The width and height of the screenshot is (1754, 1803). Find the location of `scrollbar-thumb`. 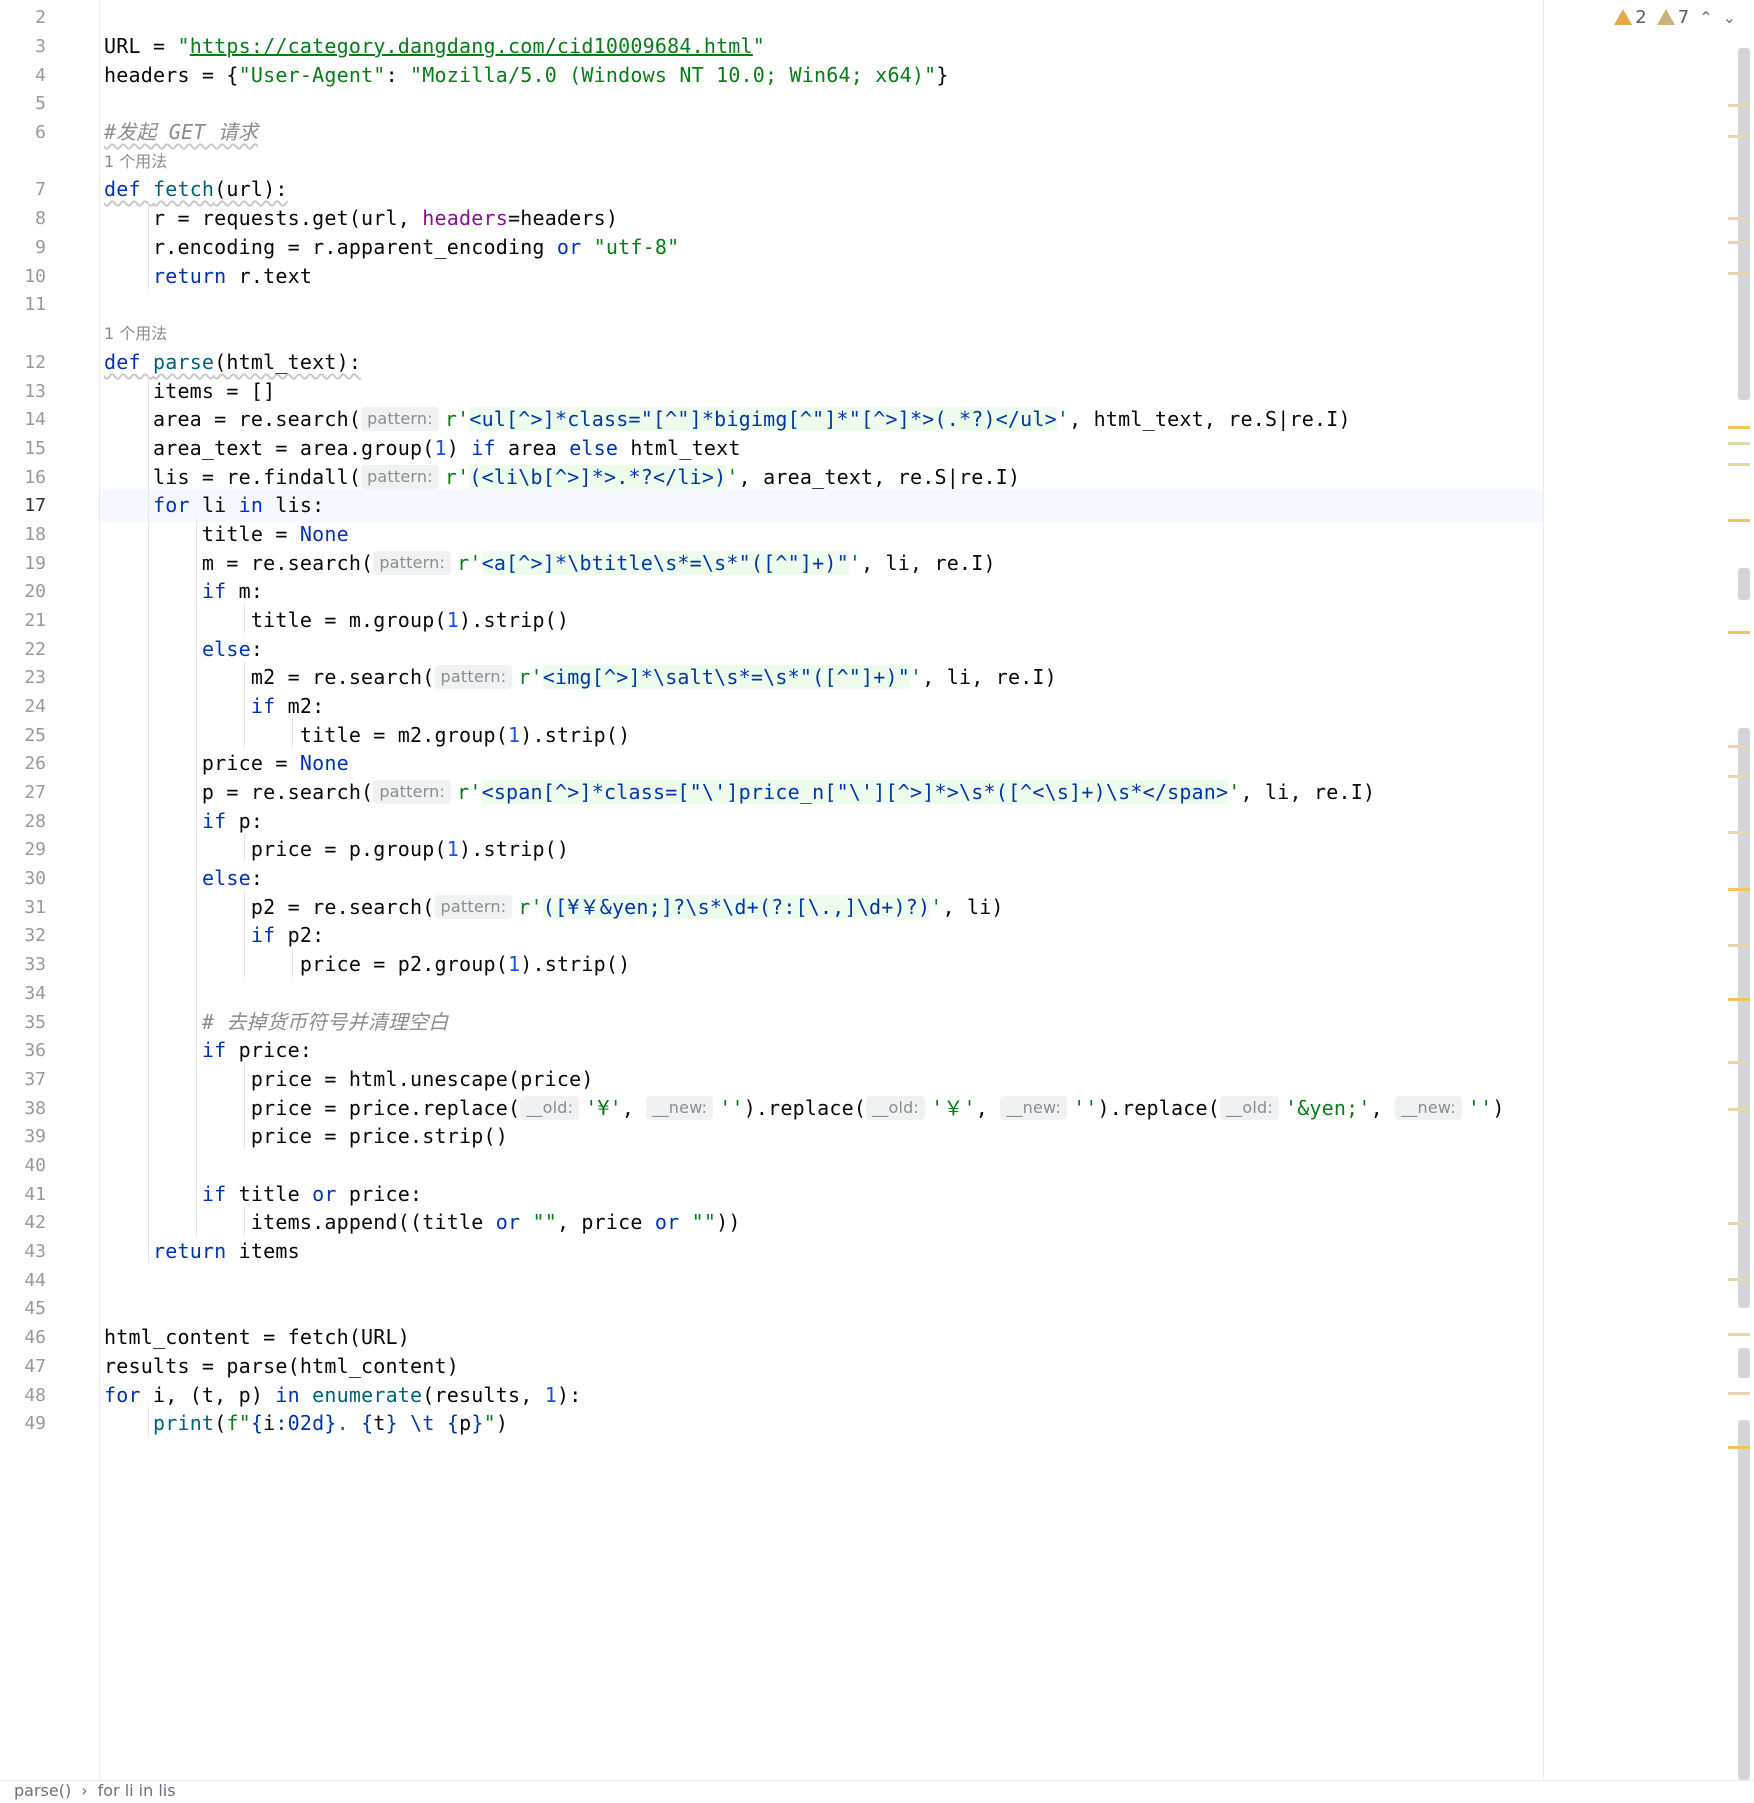

scrollbar-thumb is located at coordinates (1744, 224).